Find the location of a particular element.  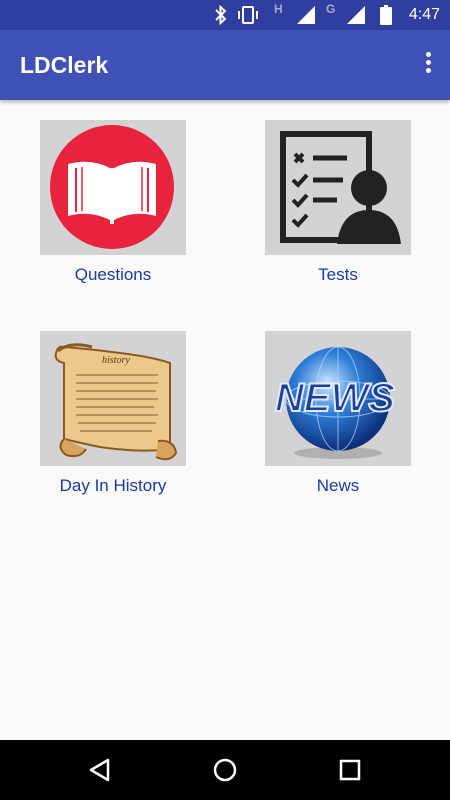

status-time: 4:47 is located at coordinates (424, 14).